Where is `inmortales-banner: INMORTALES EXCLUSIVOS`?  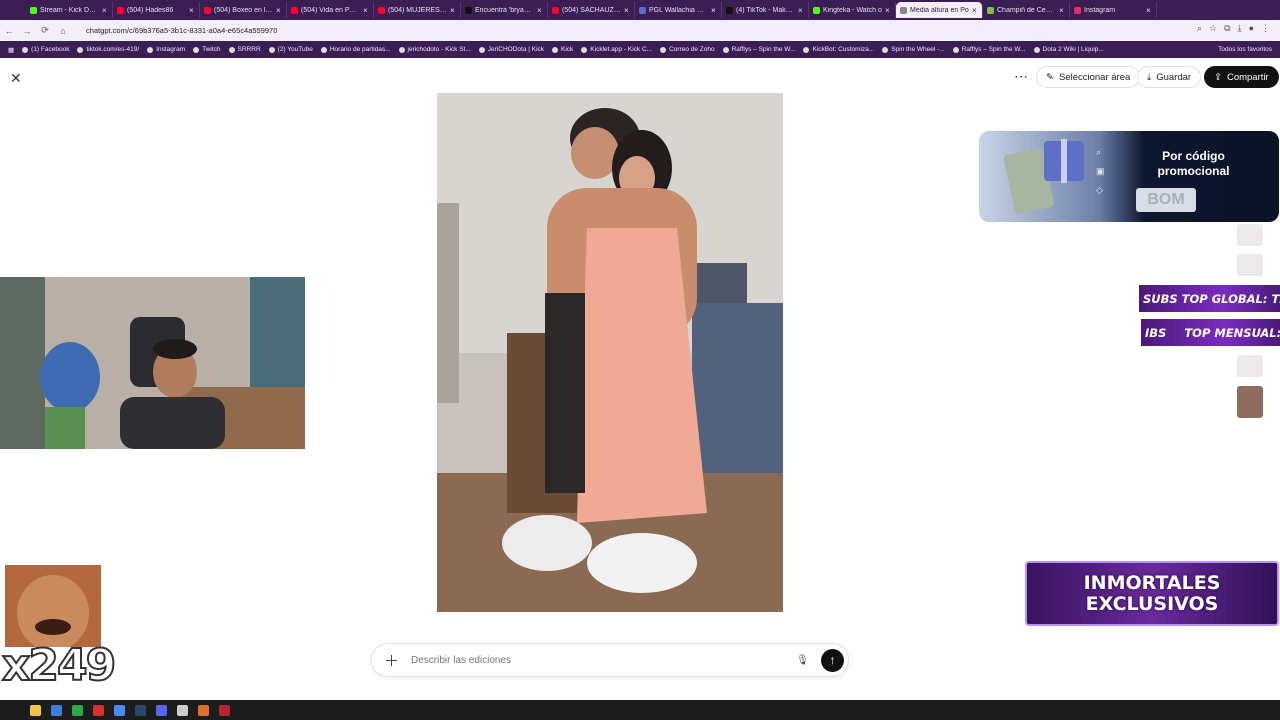 inmortales-banner: INMORTALES EXCLUSIVOS is located at coordinates (1152, 593).